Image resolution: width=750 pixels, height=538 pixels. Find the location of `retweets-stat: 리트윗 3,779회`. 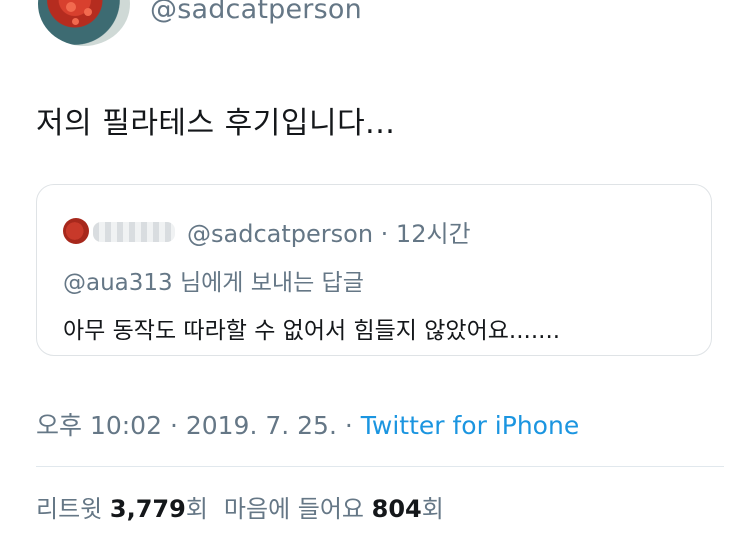

retweets-stat: 리트윗 3,779회 is located at coordinates (122, 509).